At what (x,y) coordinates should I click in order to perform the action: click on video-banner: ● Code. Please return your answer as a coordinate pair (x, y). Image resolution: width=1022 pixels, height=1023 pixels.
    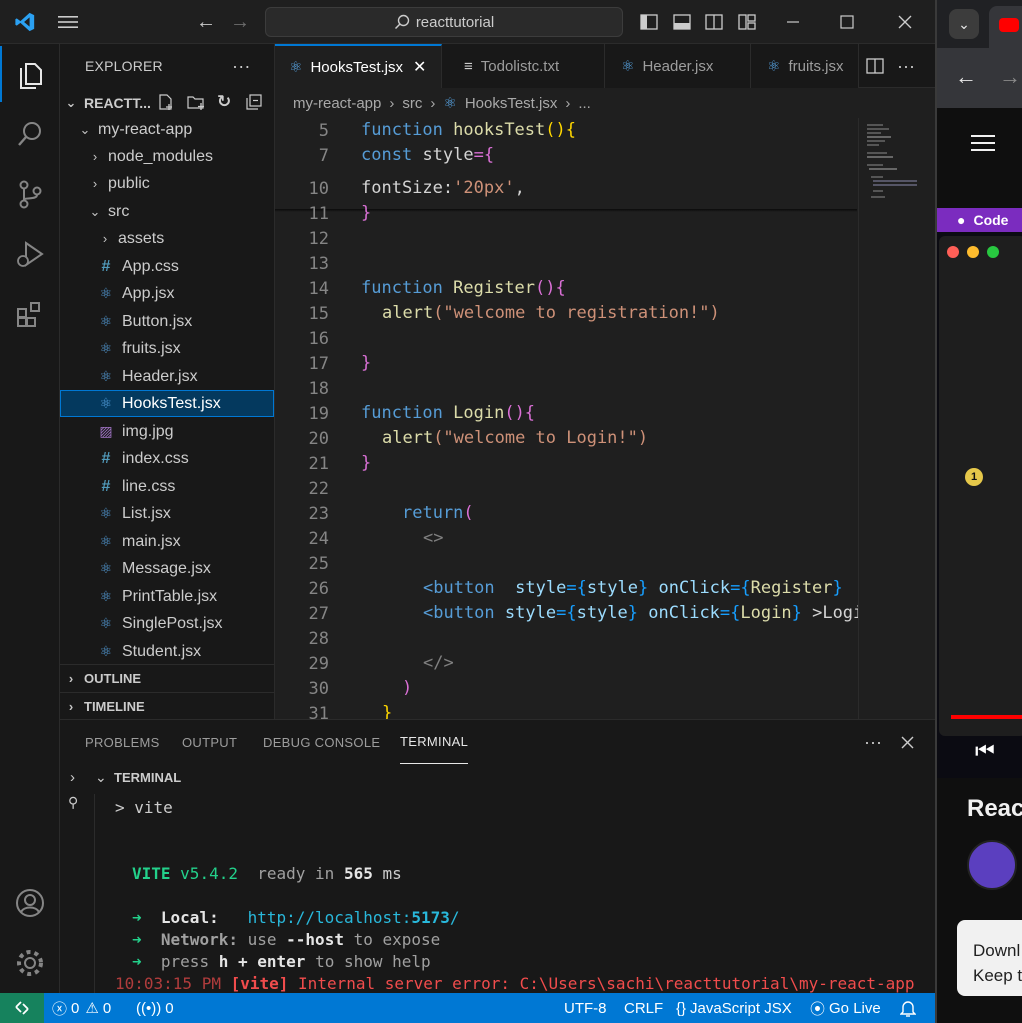
    Looking at the image, I should click on (979, 220).